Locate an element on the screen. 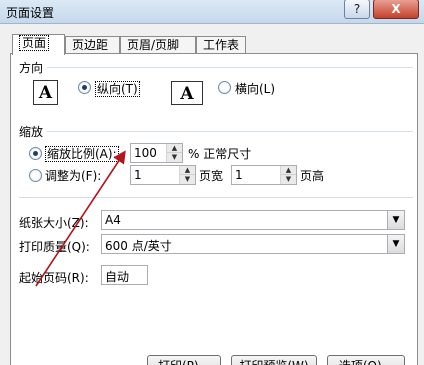 This screenshot has height=365, width=424. fit-to-label: 调整为(F): is located at coordinates (73, 175).